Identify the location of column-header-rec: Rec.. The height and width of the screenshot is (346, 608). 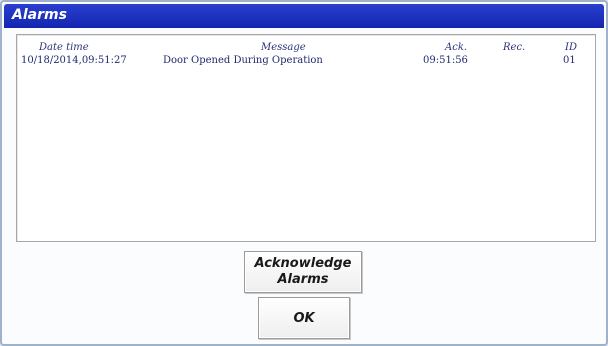
(514, 47).